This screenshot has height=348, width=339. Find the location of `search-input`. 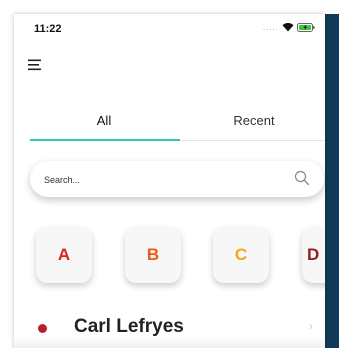

search-input is located at coordinates (159, 180).